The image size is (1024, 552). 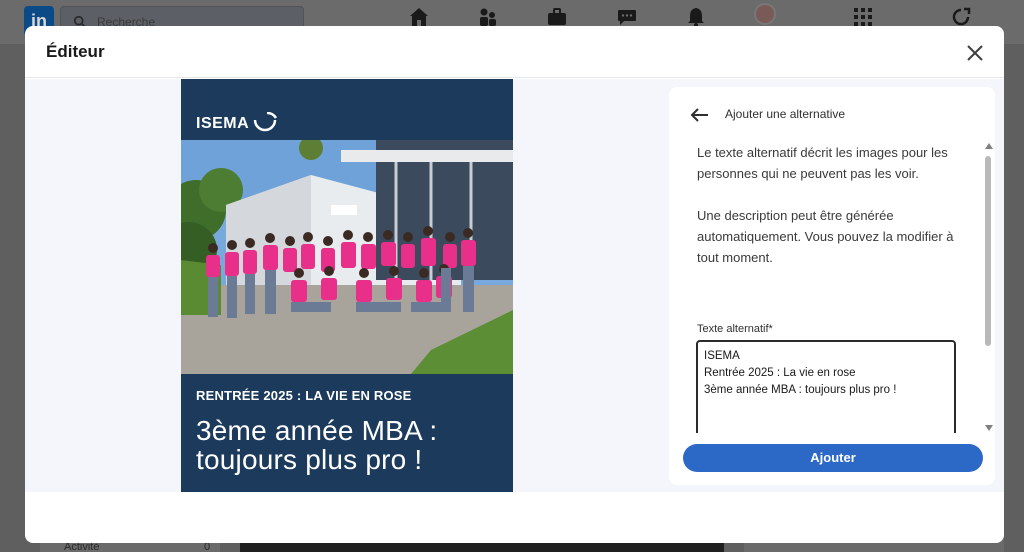 What do you see at coordinates (975, 53) in the screenshot?
I see `close-icon` at bounding box center [975, 53].